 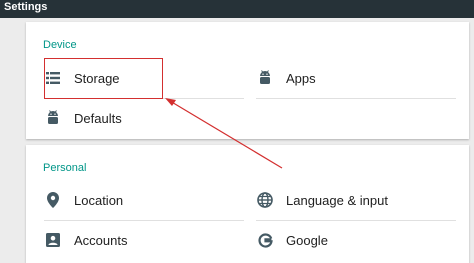 I want to click on settings-item-location: Location, so click(x=144, y=200).